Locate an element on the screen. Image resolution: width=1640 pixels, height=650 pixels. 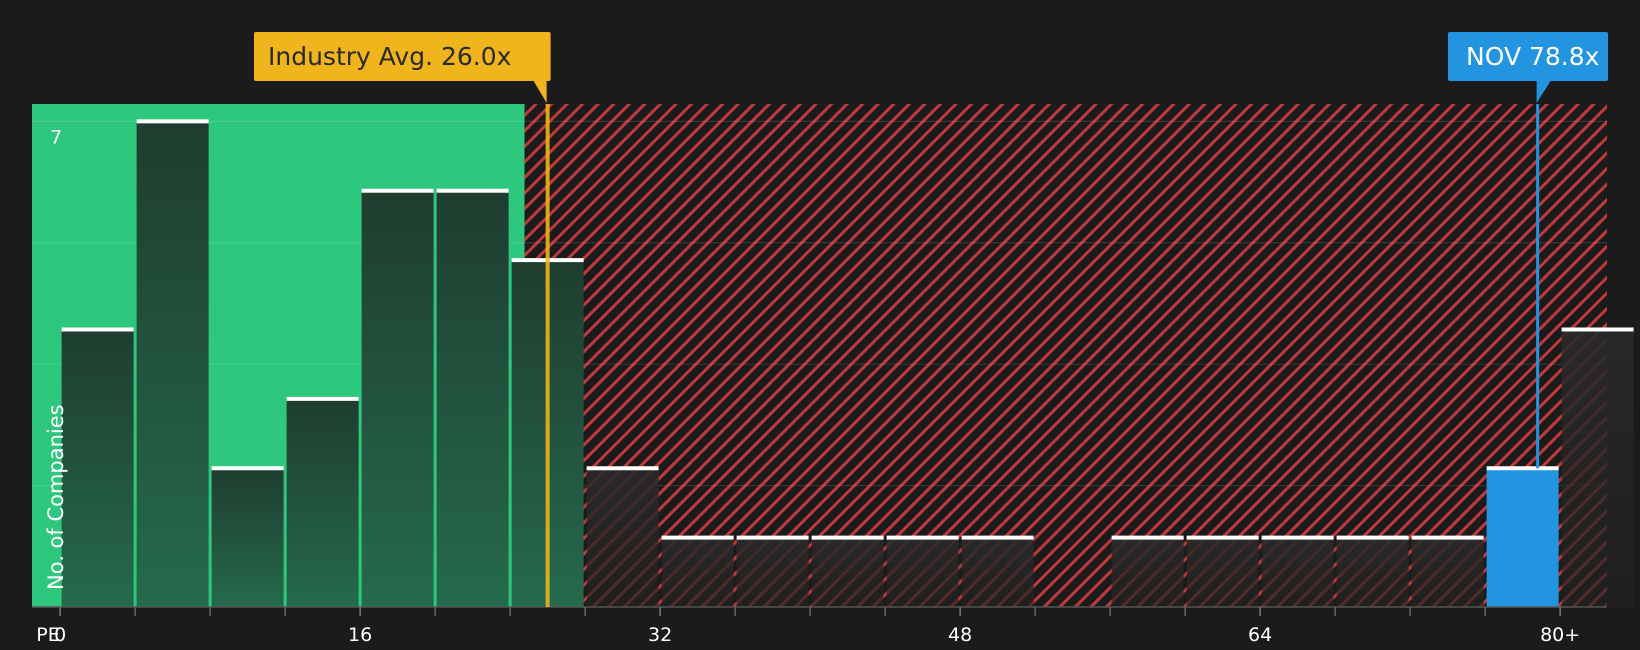
x-tick-label: 48 is located at coordinates (960, 635).